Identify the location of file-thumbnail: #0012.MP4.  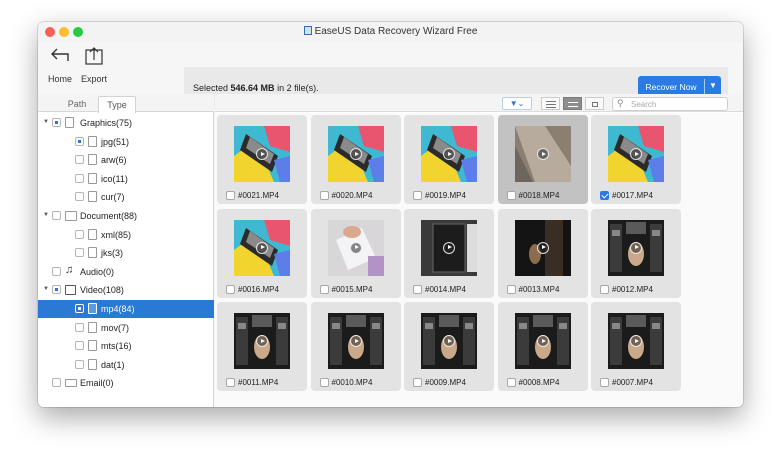
(636, 253).